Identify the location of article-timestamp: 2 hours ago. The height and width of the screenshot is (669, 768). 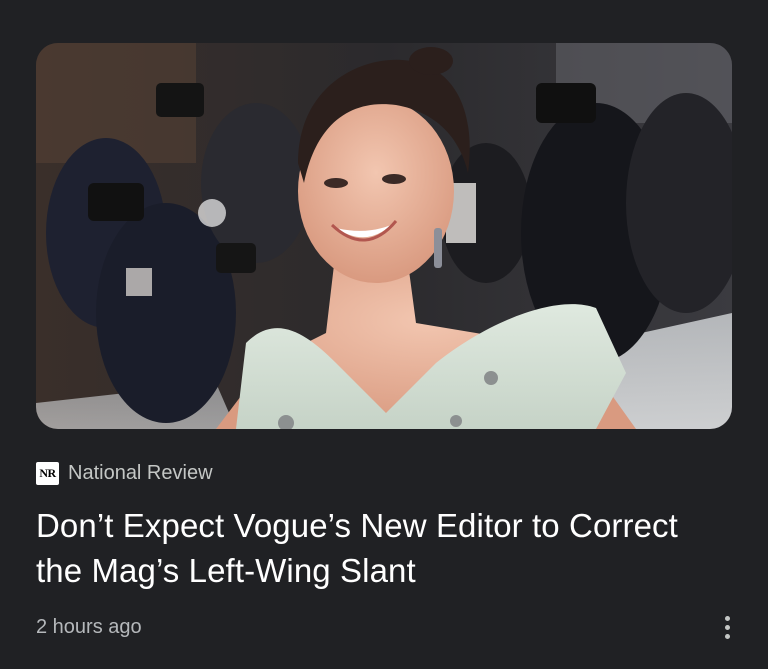
(89, 627).